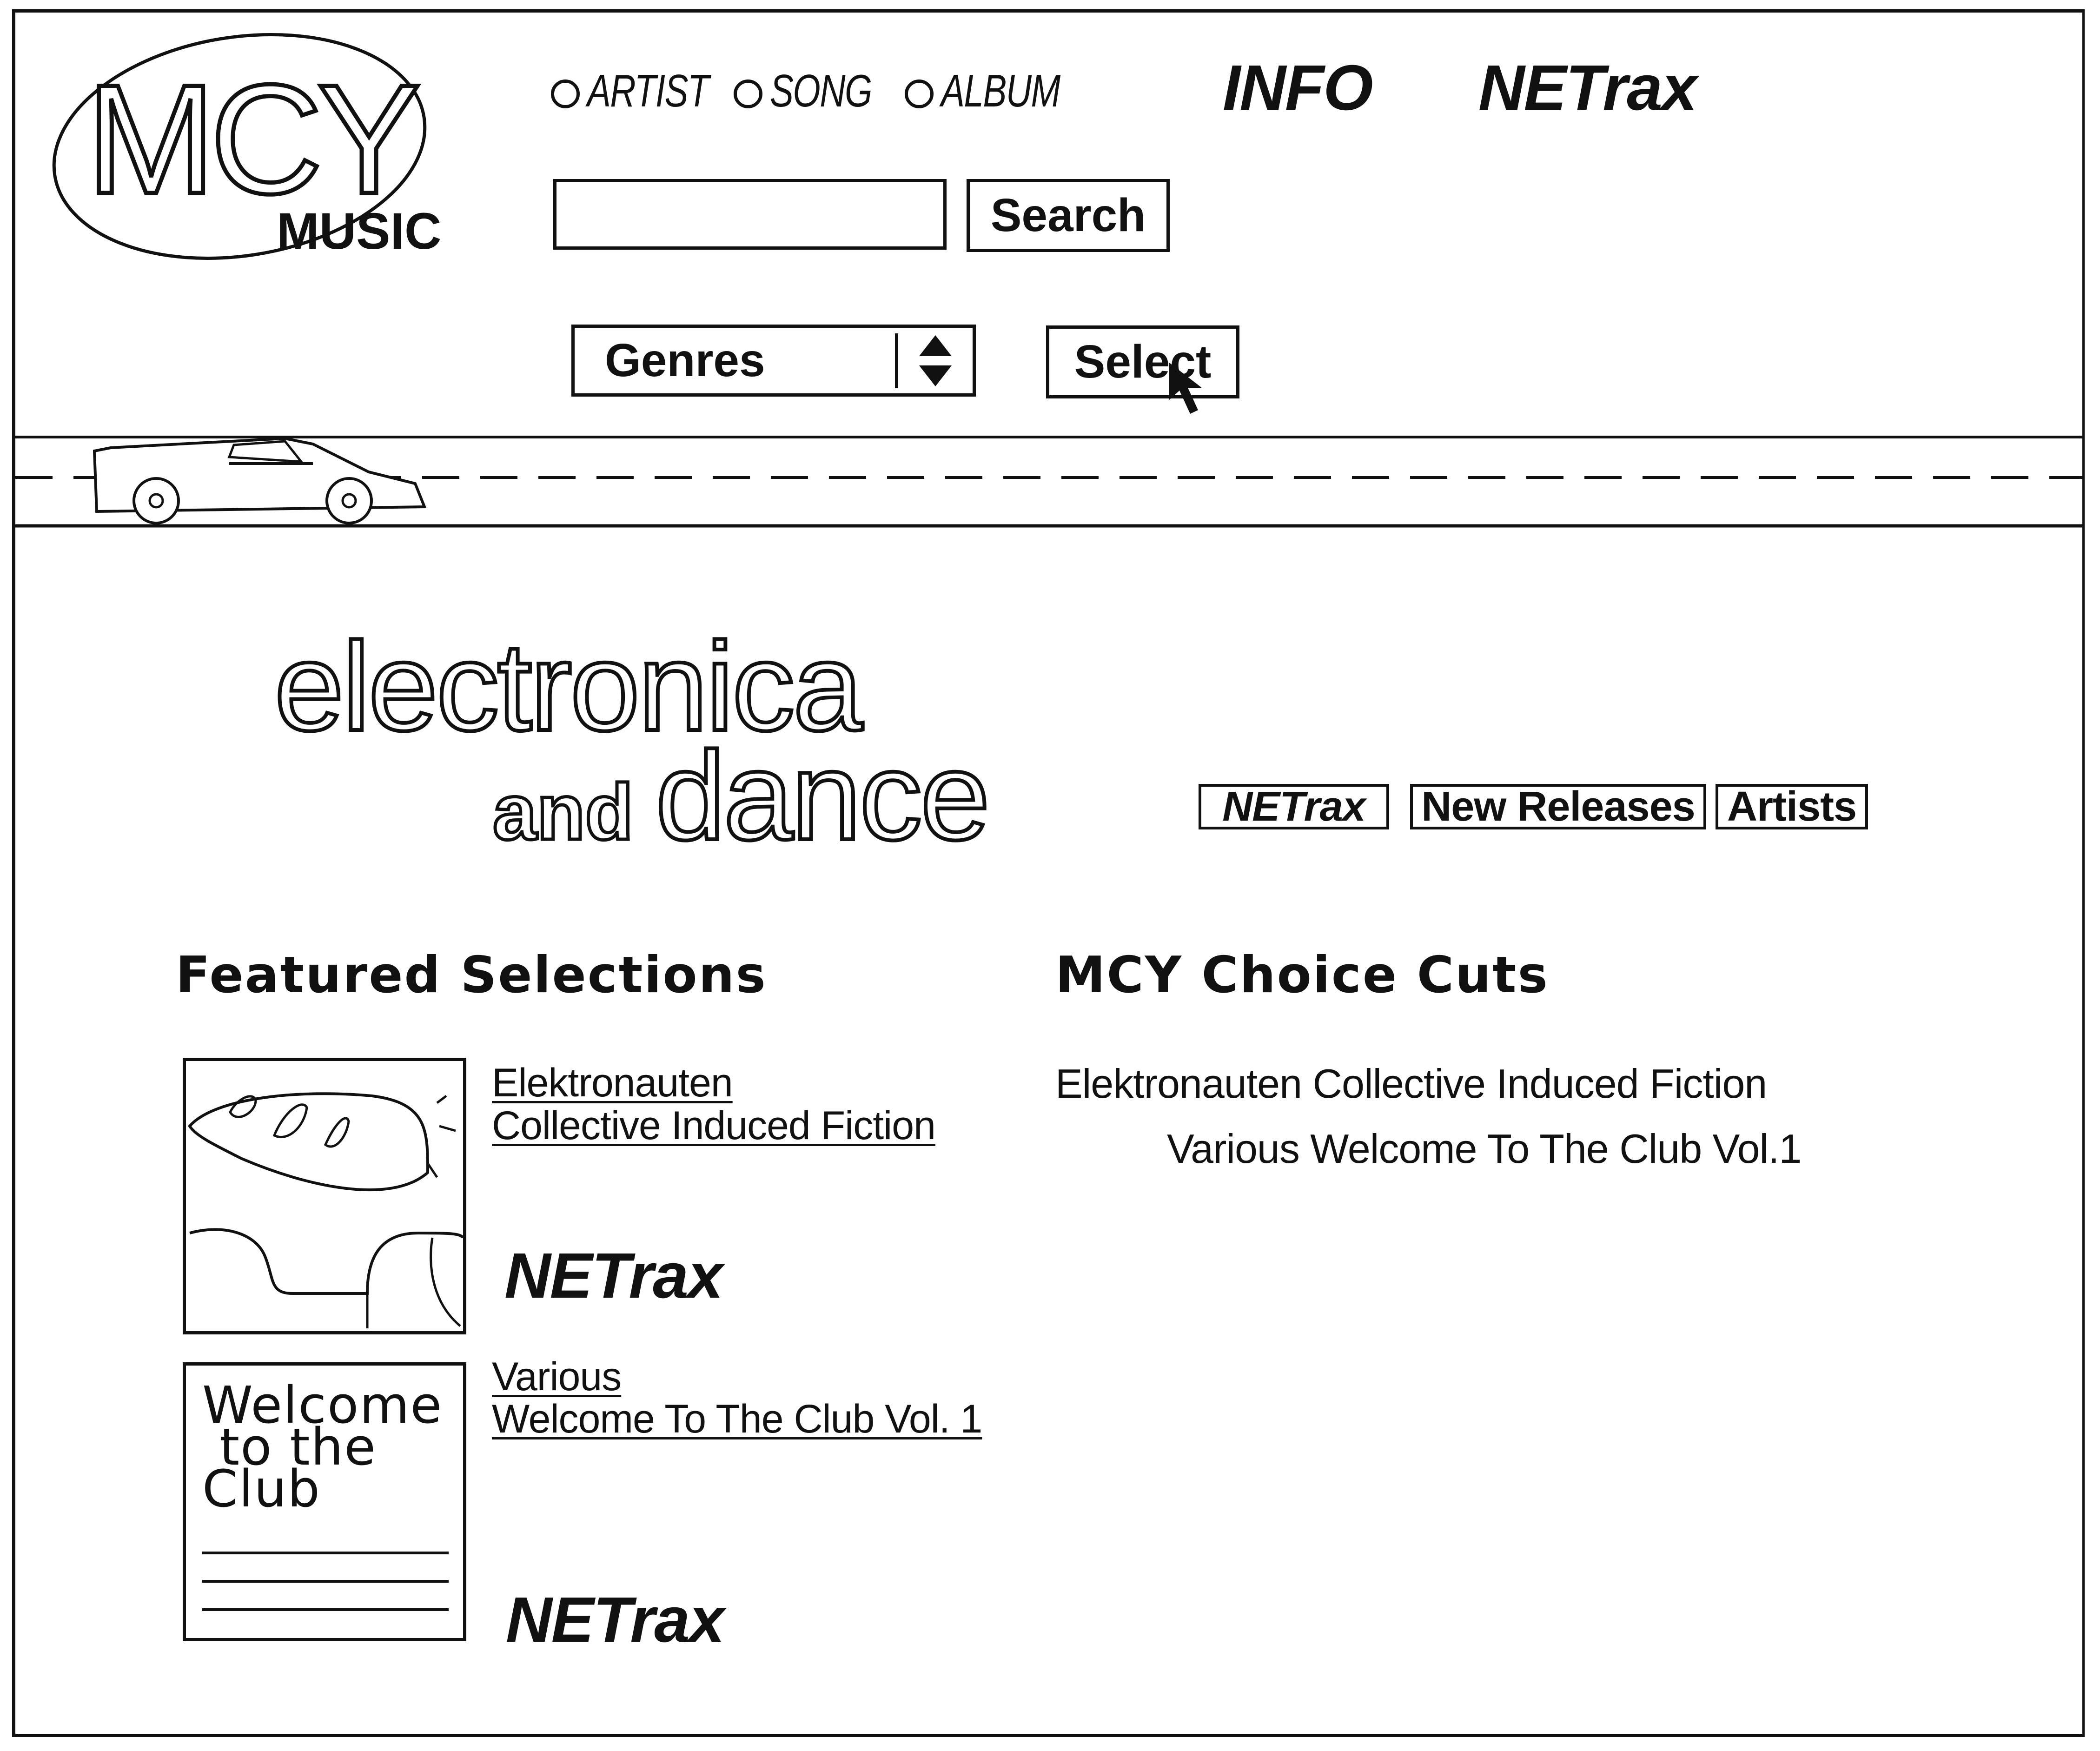 The width and height of the screenshot is (2100, 1751). What do you see at coordinates (822, 796) in the screenshot?
I see `title-word-dance: dance` at bounding box center [822, 796].